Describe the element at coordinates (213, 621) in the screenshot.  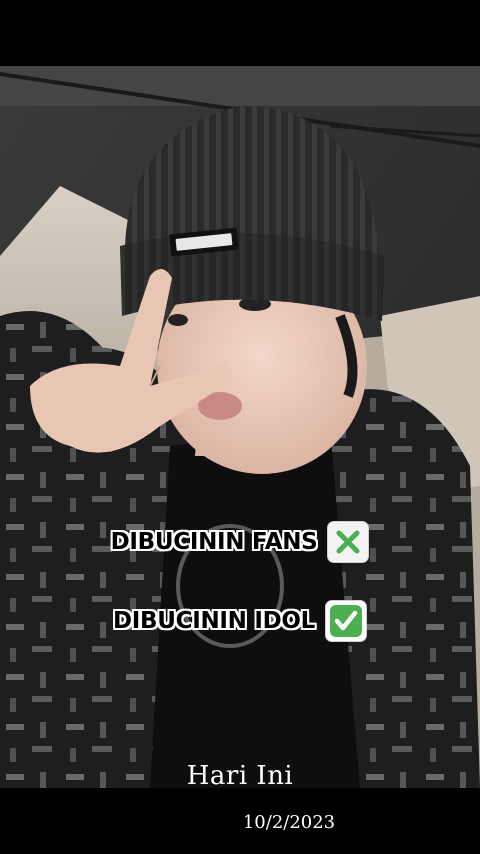
I see `caption-idol-text: DIBUCININ IDOL` at that location.